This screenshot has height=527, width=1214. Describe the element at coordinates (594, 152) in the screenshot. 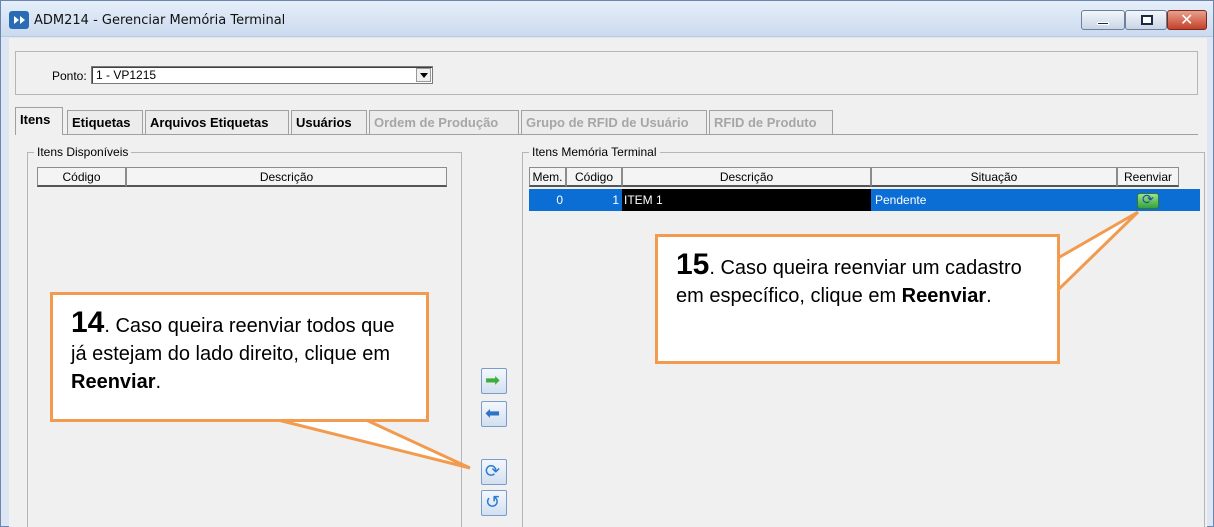

I see `terminal-items-title: Itens Memória Terminal` at that location.